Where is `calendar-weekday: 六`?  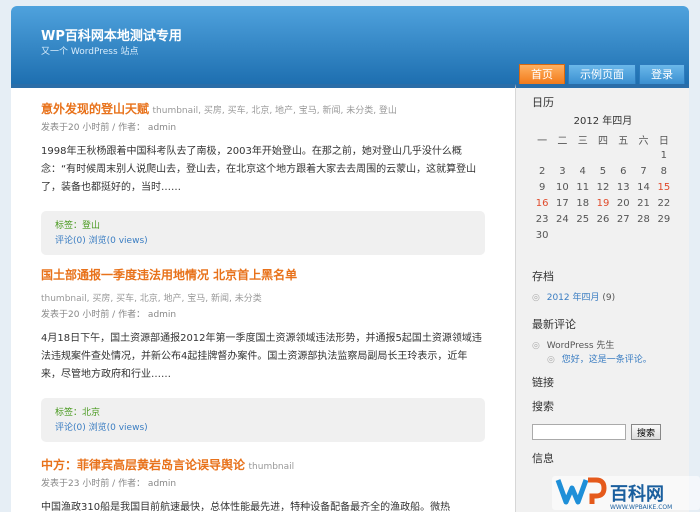
calendar-weekday: 六 is located at coordinates (643, 141).